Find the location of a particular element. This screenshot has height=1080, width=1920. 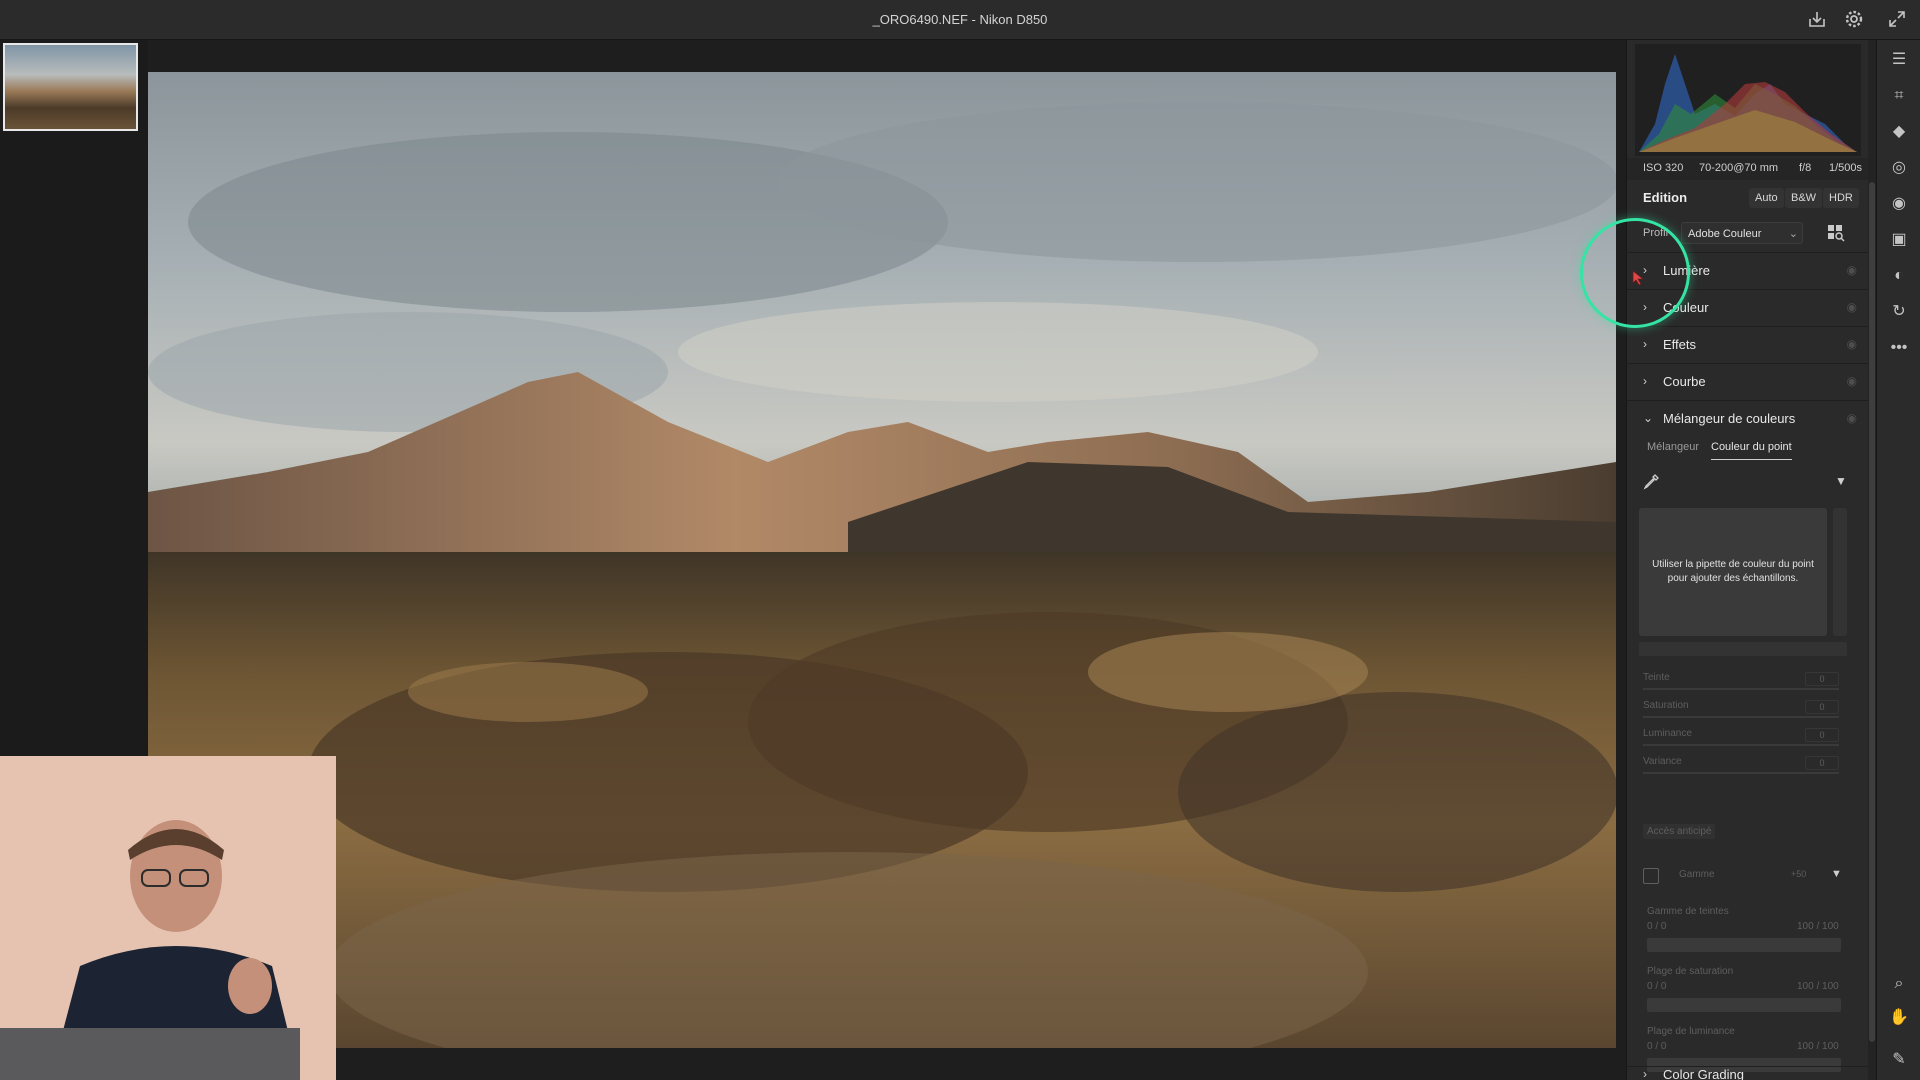

export-icon is located at coordinates (1817, 20).